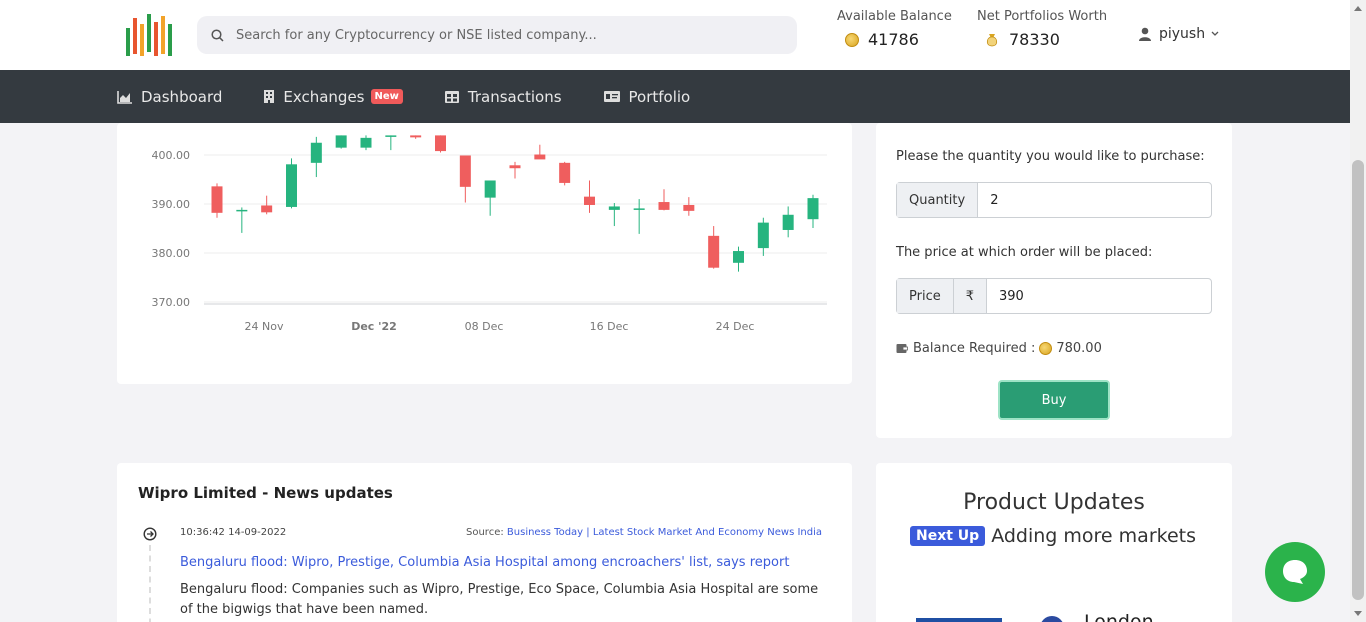 The width and height of the screenshot is (1366, 622). What do you see at coordinates (1145, 34) in the screenshot?
I see `user-icon` at bounding box center [1145, 34].